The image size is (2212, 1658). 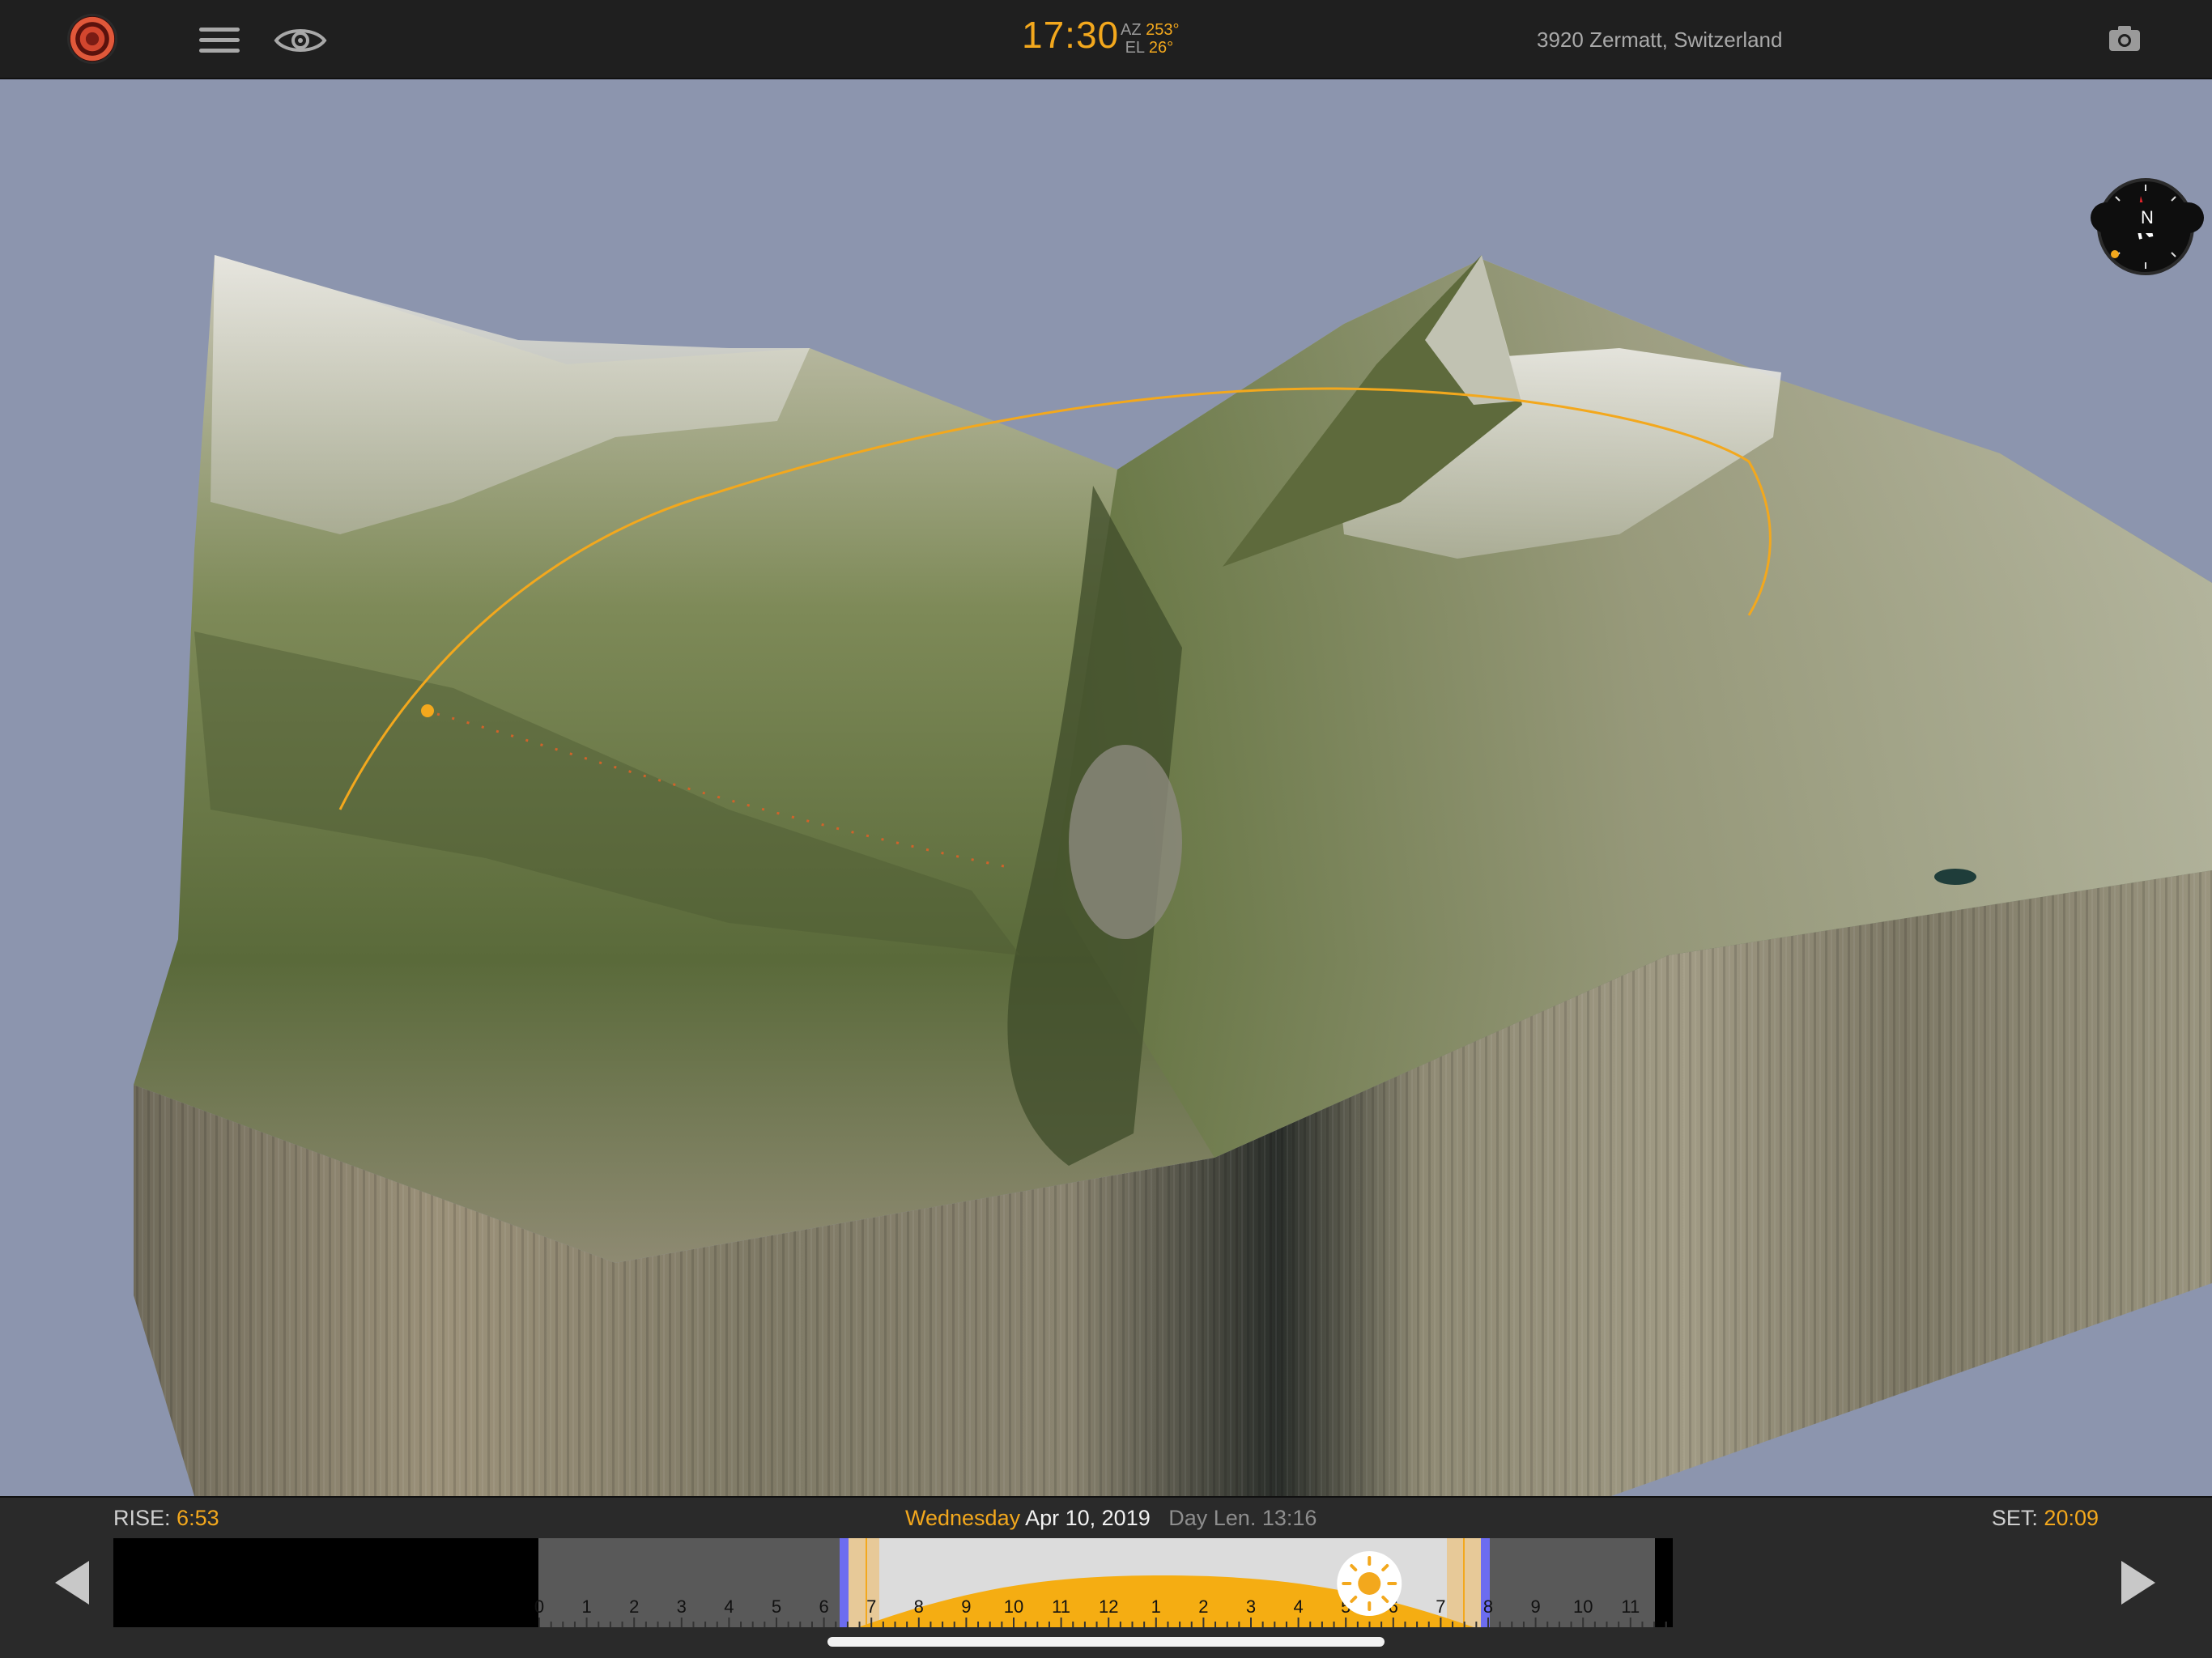 I want to click on location-label: 3920 Zermatt, Switzerland, so click(x=1660, y=40).